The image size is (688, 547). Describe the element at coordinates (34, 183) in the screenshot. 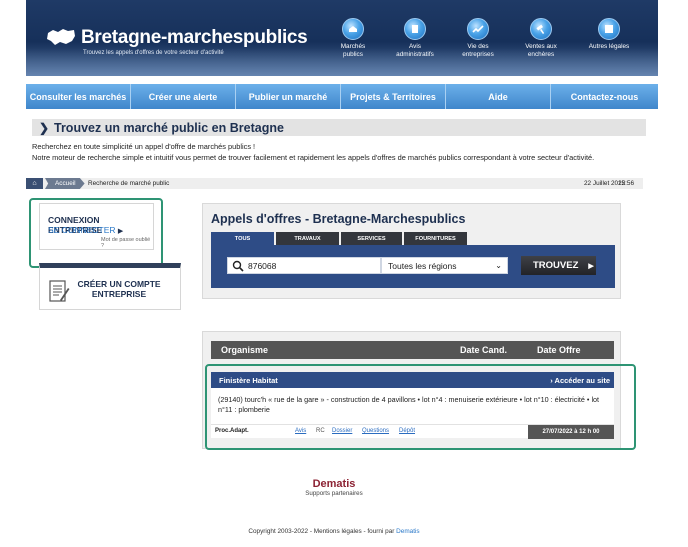

I see `home-icon: ⌂` at that location.